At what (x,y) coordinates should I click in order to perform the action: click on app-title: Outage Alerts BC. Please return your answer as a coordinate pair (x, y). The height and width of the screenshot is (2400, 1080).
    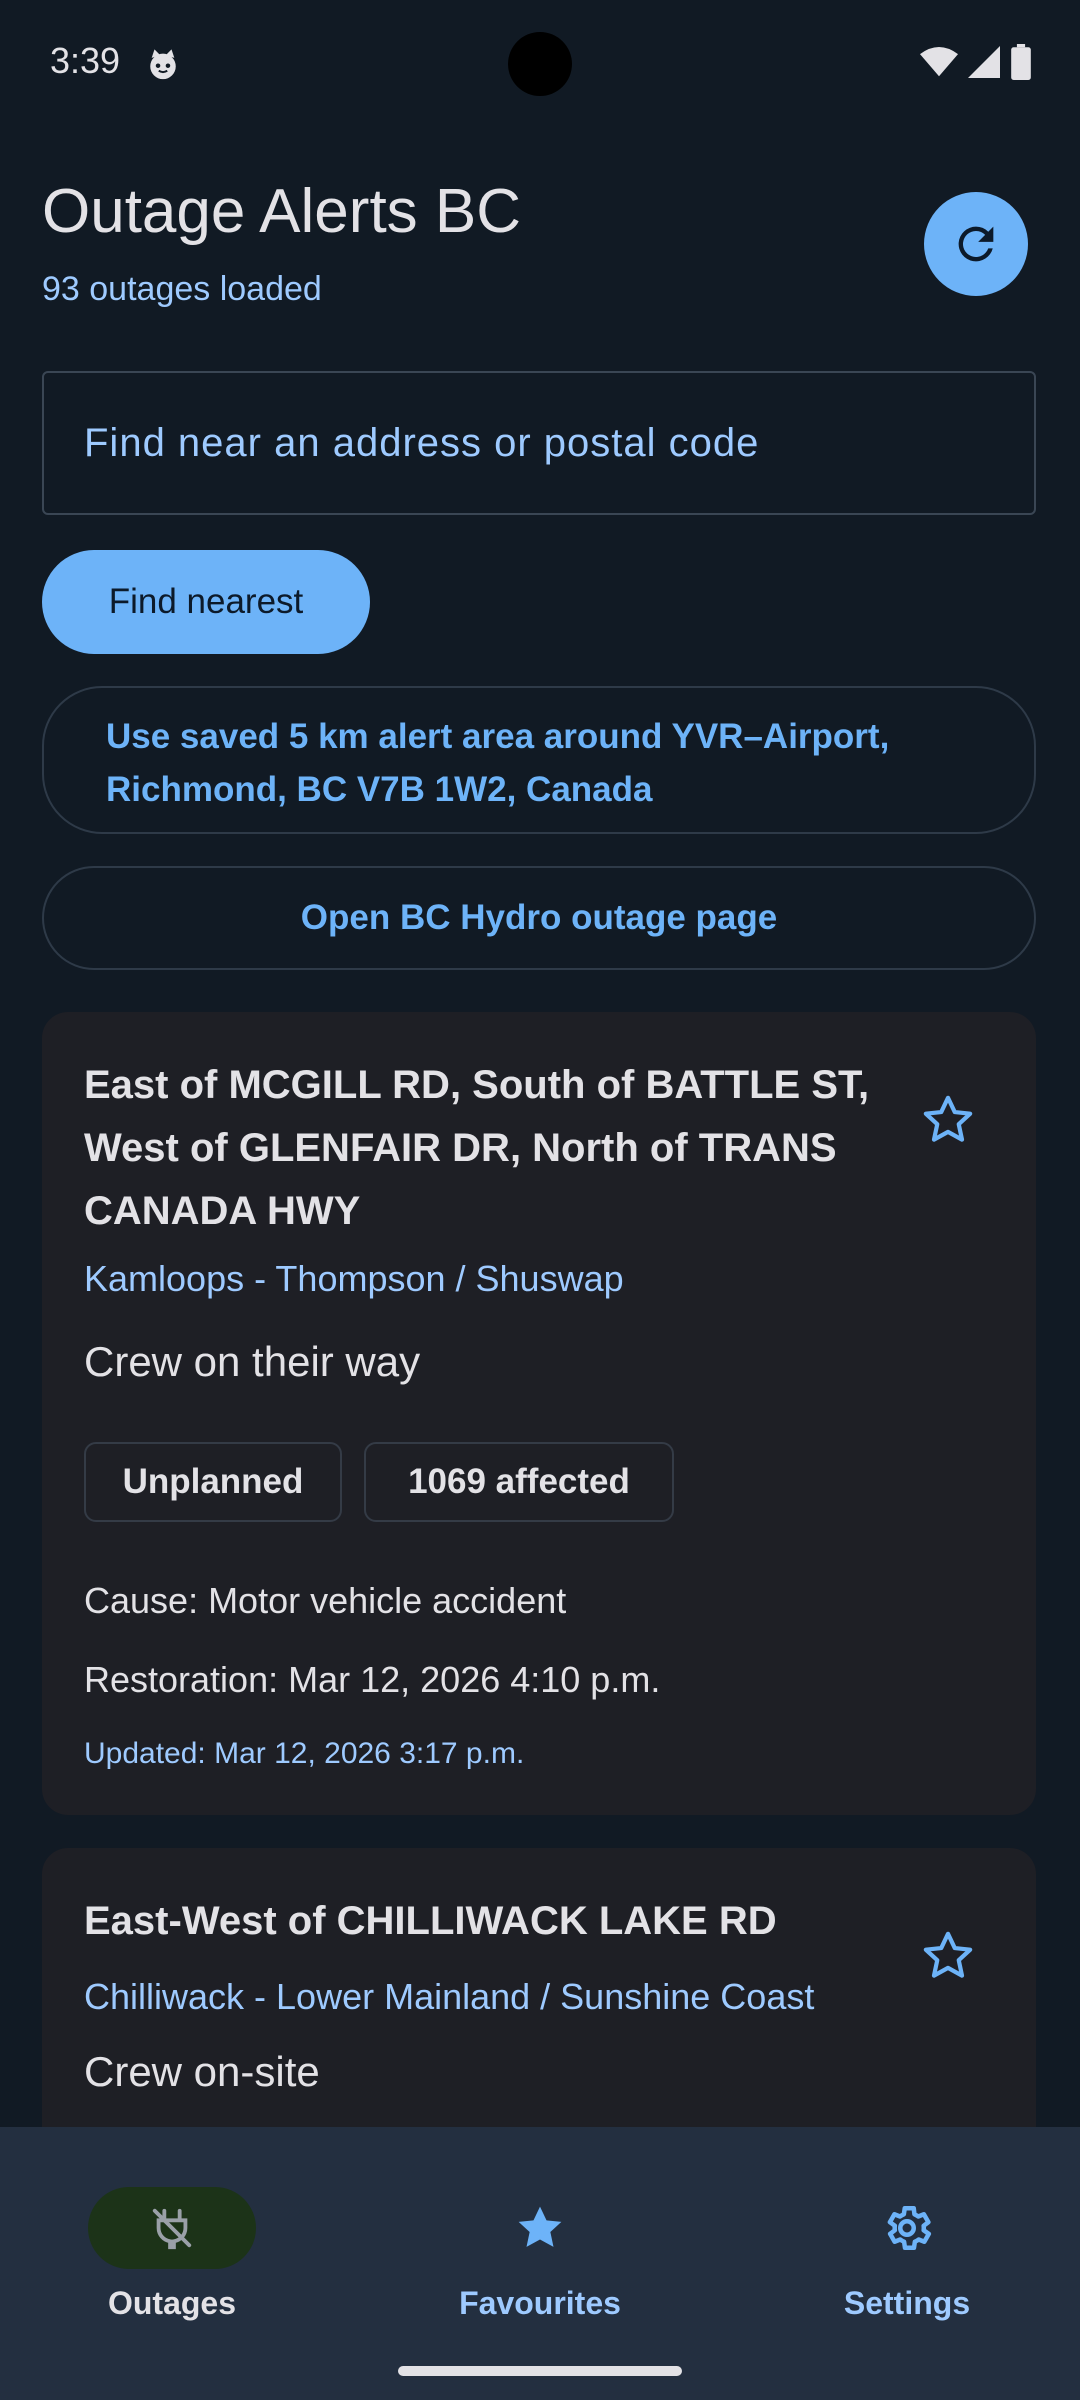
    Looking at the image, I should click on (282, 211).